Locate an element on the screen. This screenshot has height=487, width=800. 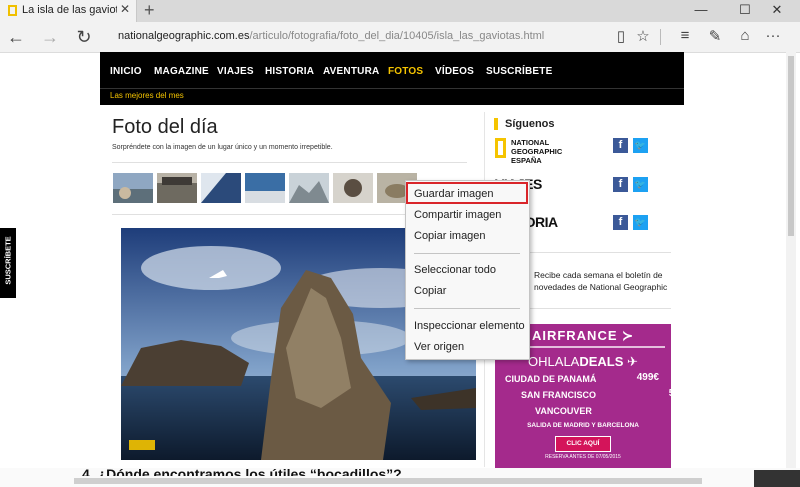
reading-view-icon: ▯ is located at coordinates (621, 36).